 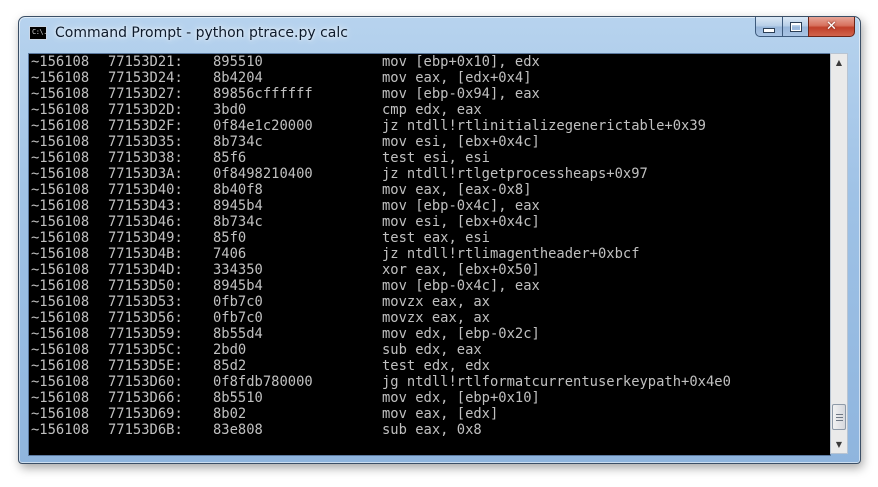 I want to click on vertical-scrollbar: ▲ ▼, so click(x=839, y=253).